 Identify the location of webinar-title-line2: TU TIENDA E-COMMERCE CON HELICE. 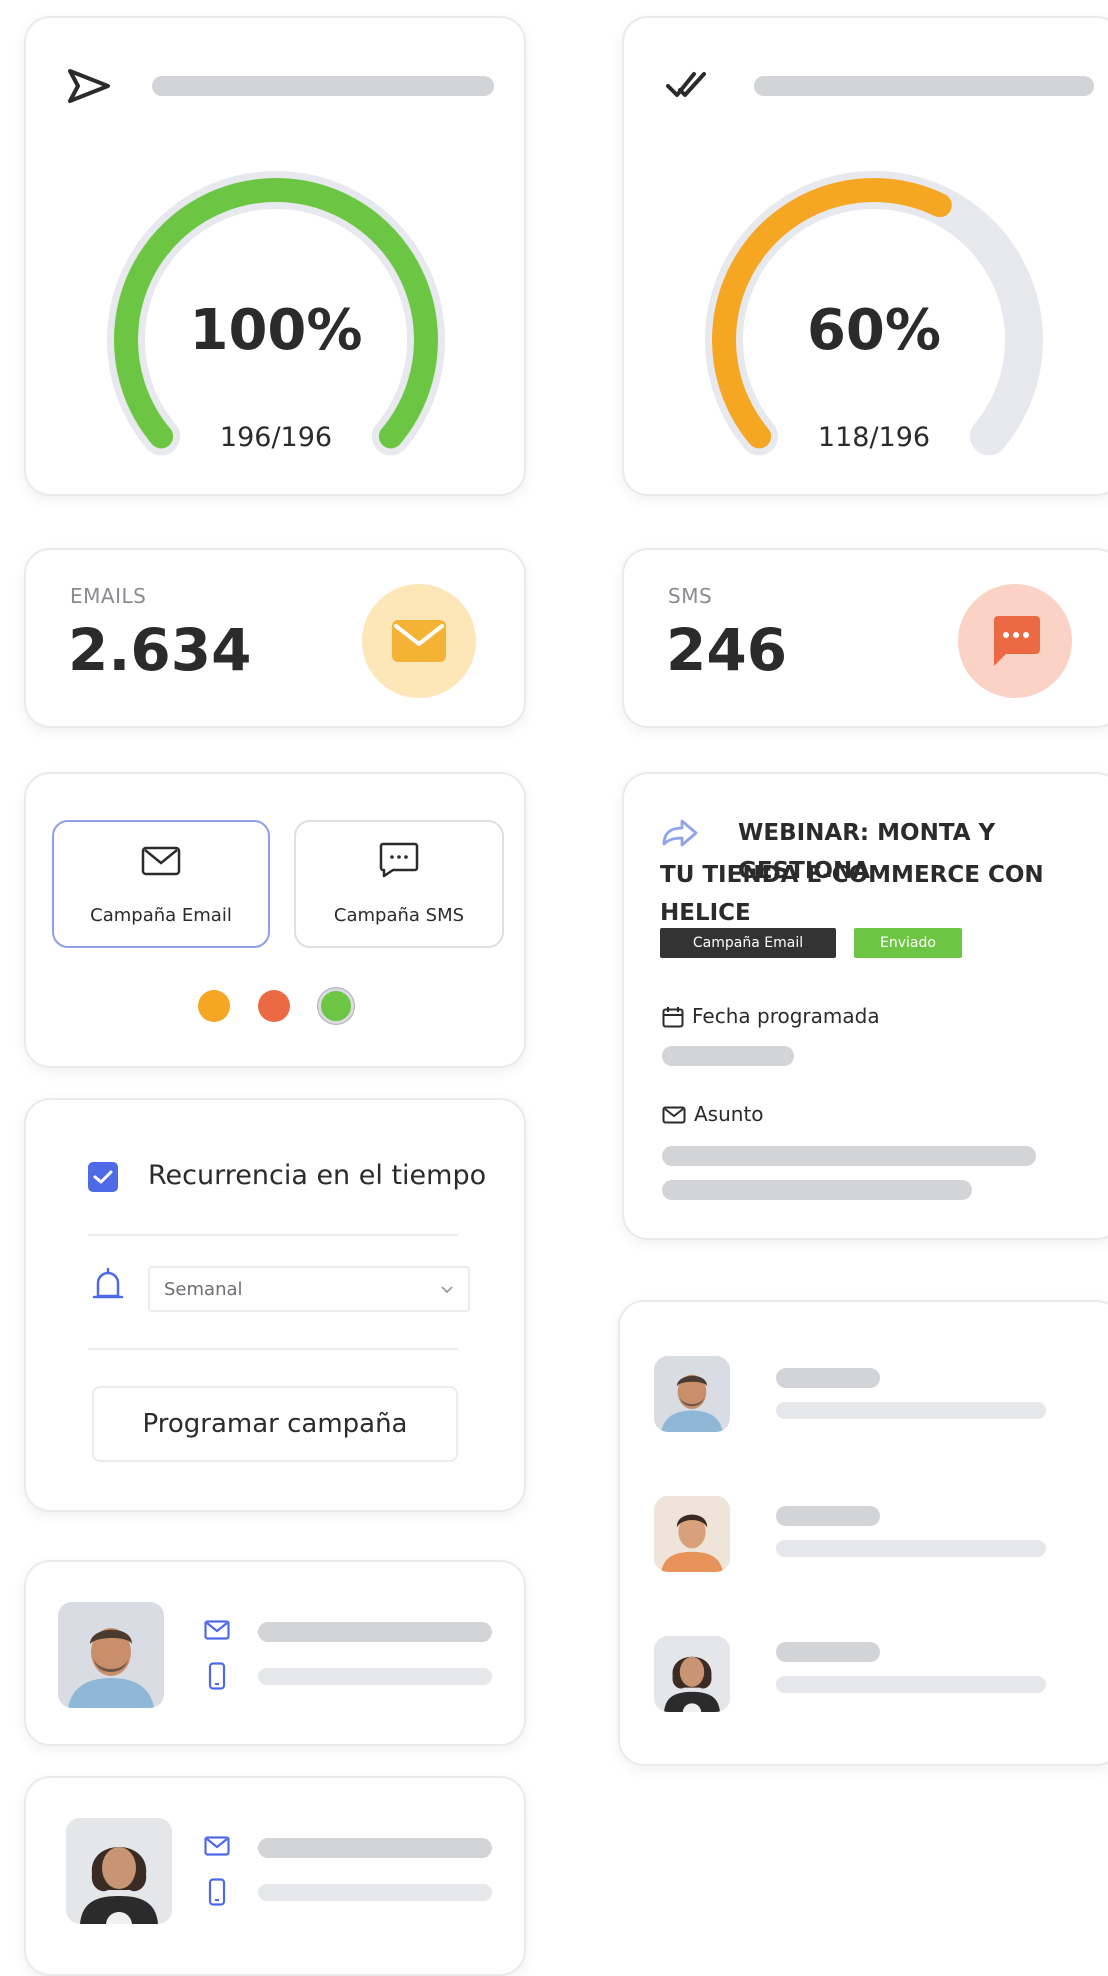
(852, 894).